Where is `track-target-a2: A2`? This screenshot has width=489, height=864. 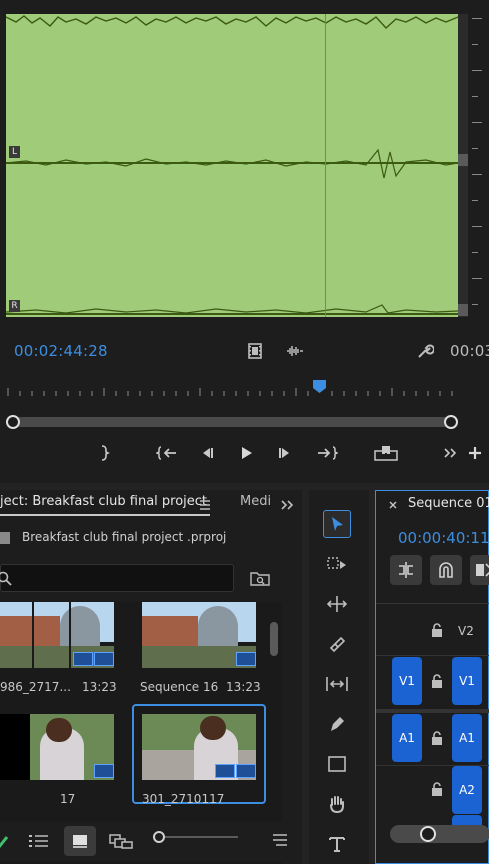 track-target-a2: A2 is located at coordinates (467, 790).